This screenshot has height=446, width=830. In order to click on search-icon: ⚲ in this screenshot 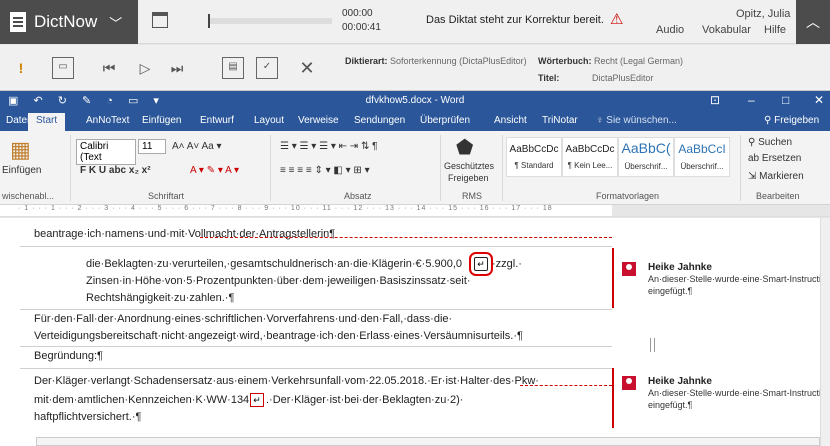, I will do `click(753, 142)`.